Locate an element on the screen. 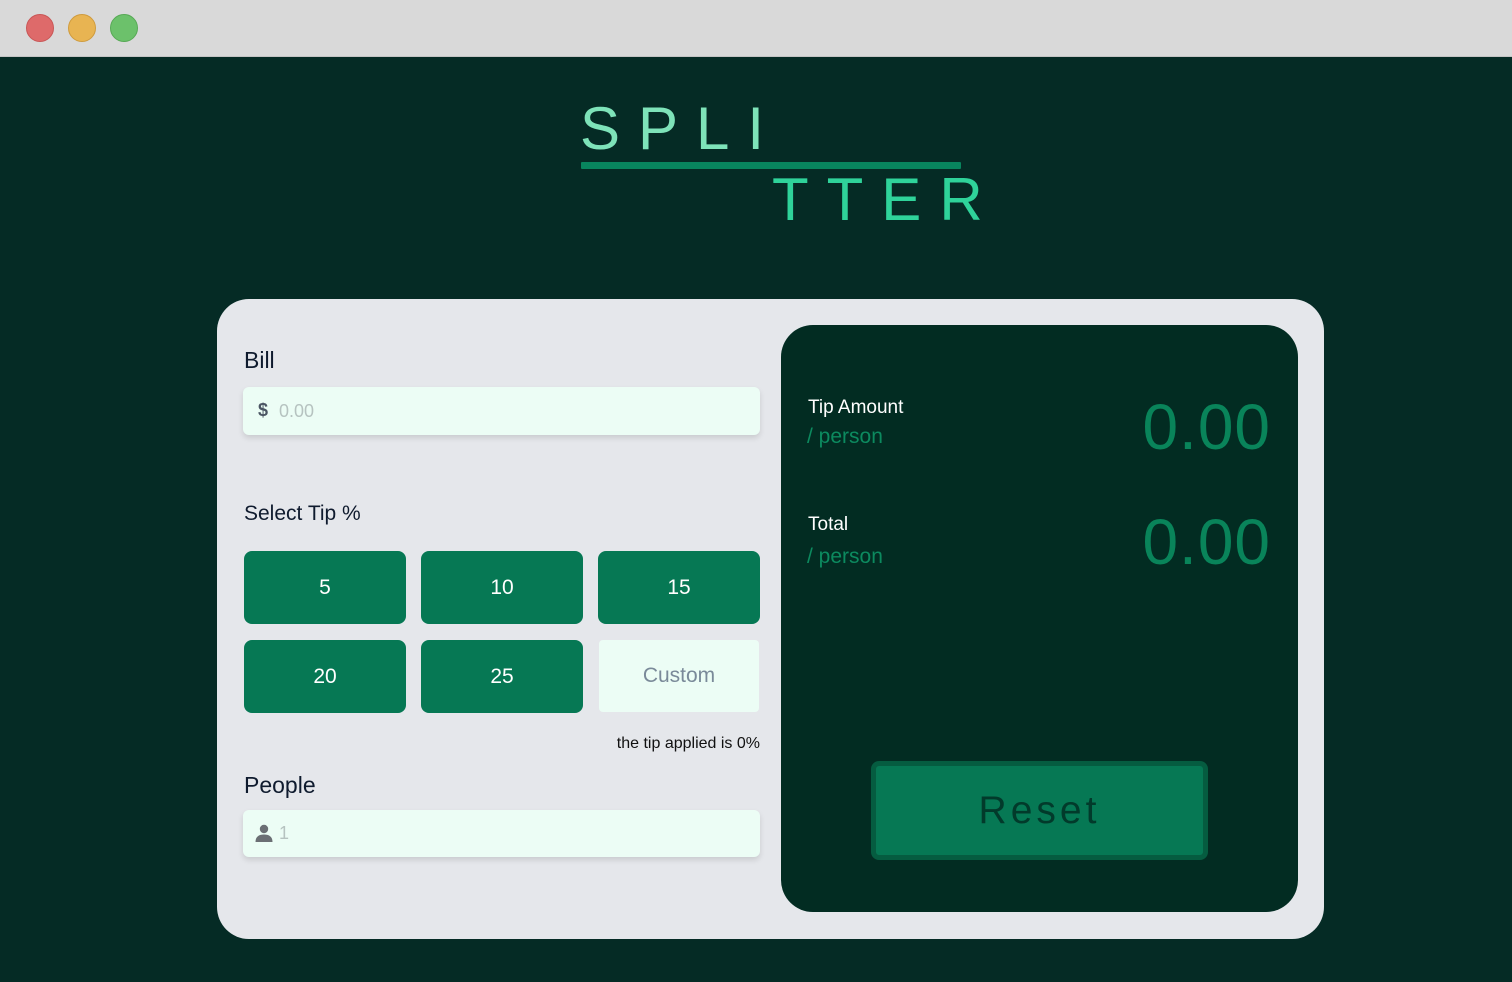  window-titlebar is located at coordinates (756, 28).